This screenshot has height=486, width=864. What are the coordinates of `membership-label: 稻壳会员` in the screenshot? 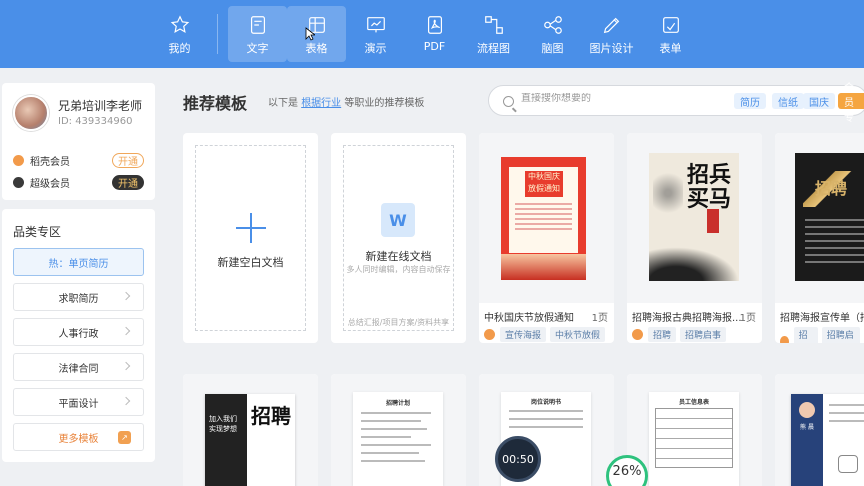 It's located at (50, 162).